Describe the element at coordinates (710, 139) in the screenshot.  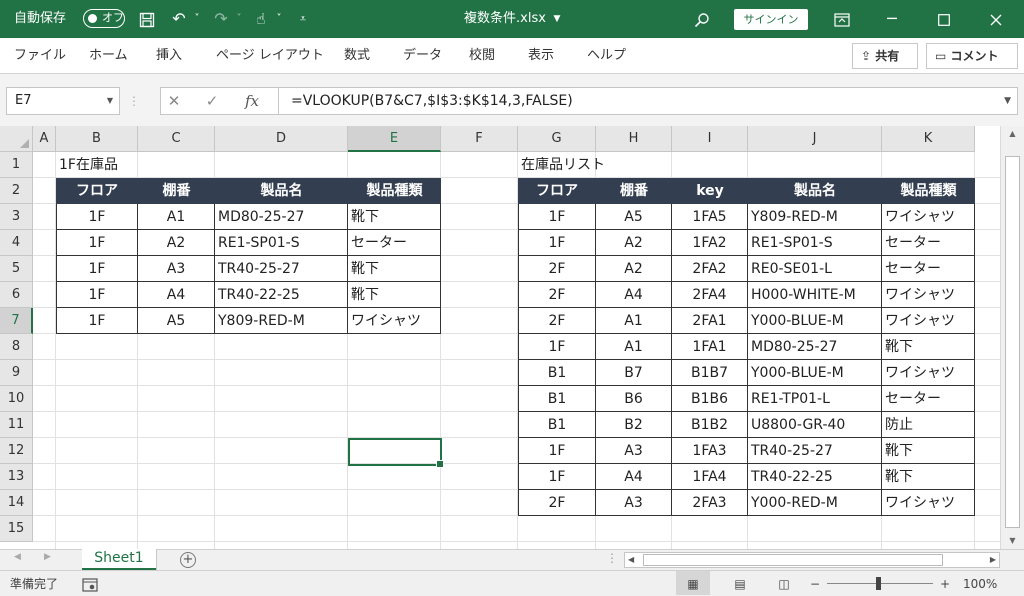
I see `column-header-i: I` at that location.